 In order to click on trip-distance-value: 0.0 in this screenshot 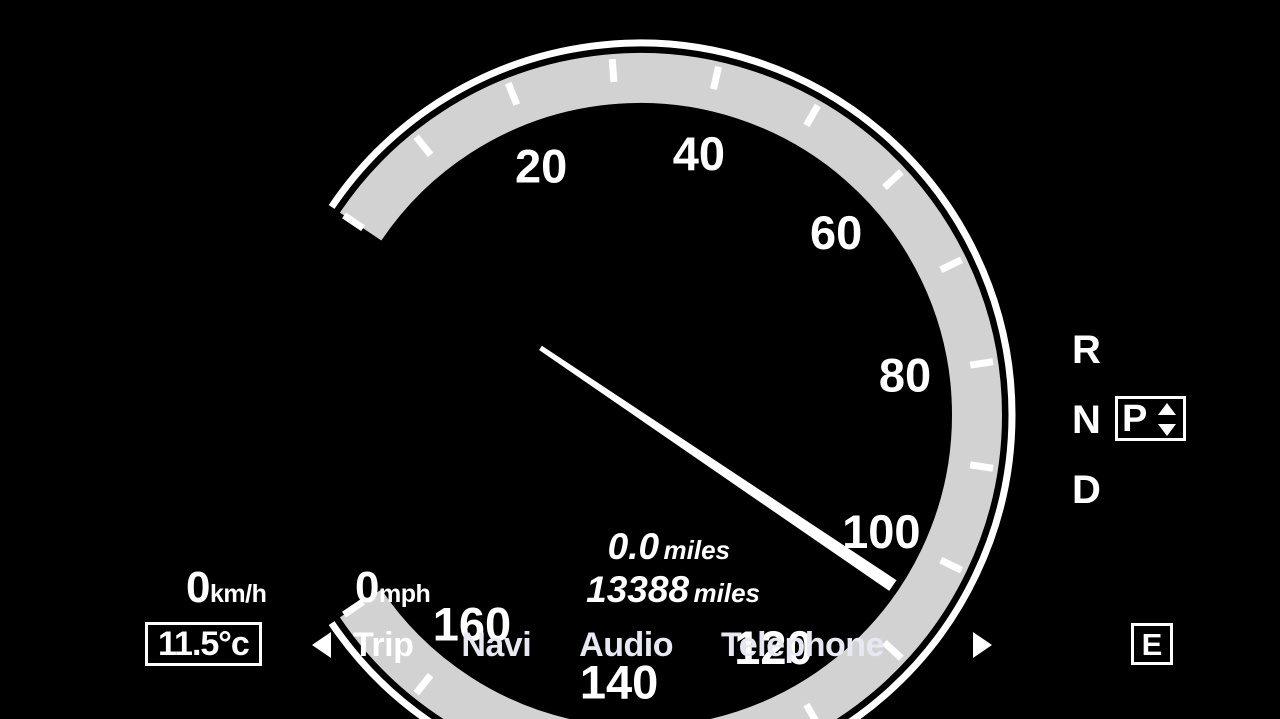, I will do `click(633, 546)`.